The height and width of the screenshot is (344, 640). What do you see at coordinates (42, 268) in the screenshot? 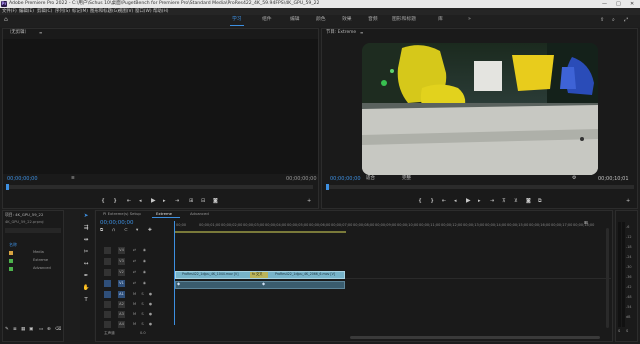
I see `project-item-advanced: Advanced` at bounding box center [42, 268].